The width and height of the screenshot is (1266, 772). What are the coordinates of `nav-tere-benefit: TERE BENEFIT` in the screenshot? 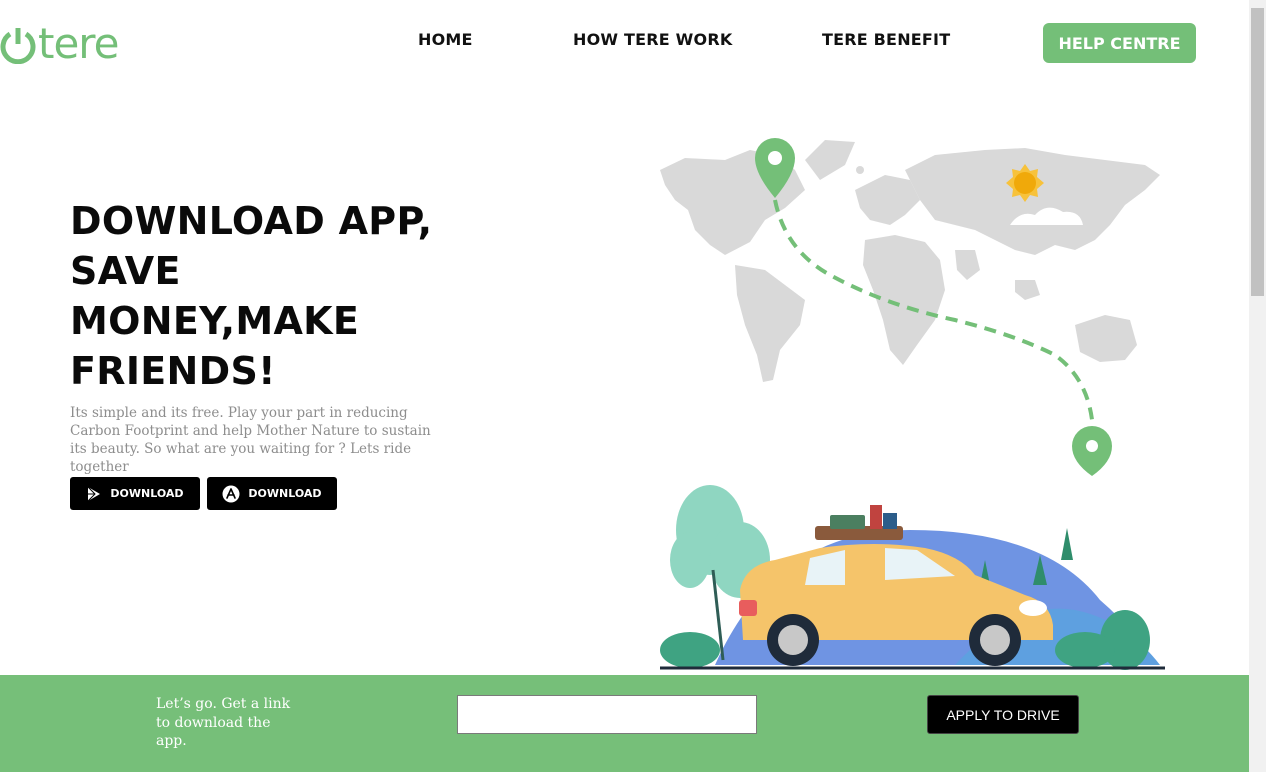 It's located at (886, 39).